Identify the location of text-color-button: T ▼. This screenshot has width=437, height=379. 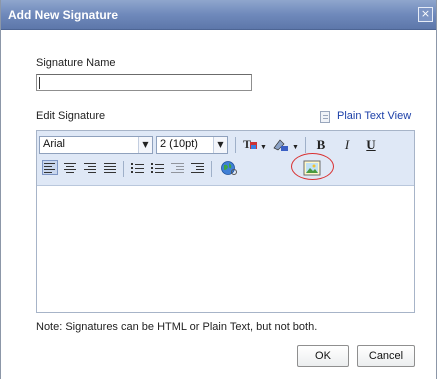
(255, 145).